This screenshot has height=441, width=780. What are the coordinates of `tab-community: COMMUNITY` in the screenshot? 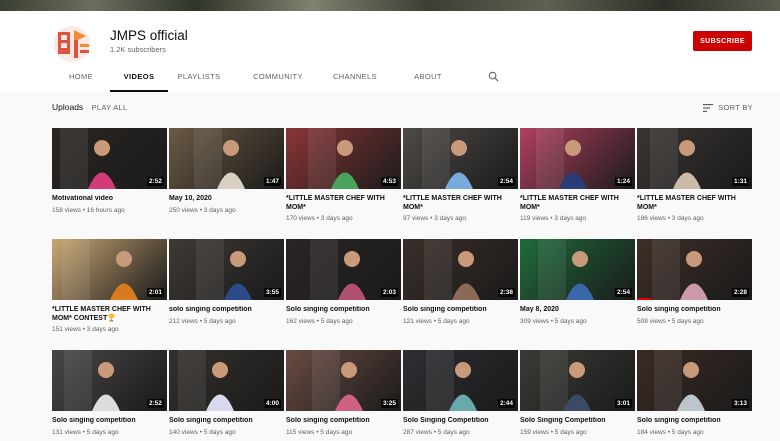 It's located at (278, 81).